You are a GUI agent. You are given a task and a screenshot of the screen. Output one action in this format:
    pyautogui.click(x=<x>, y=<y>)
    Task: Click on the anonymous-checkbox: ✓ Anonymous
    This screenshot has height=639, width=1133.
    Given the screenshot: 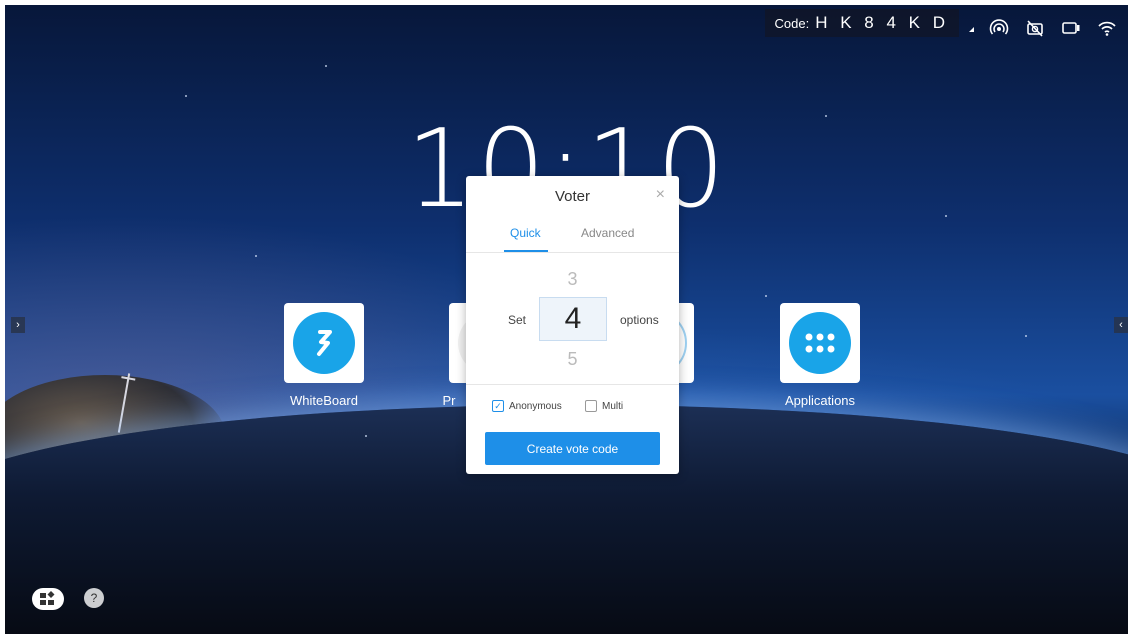 What is the action you would take?
    pyautogui.click(x=527, y=406)
    